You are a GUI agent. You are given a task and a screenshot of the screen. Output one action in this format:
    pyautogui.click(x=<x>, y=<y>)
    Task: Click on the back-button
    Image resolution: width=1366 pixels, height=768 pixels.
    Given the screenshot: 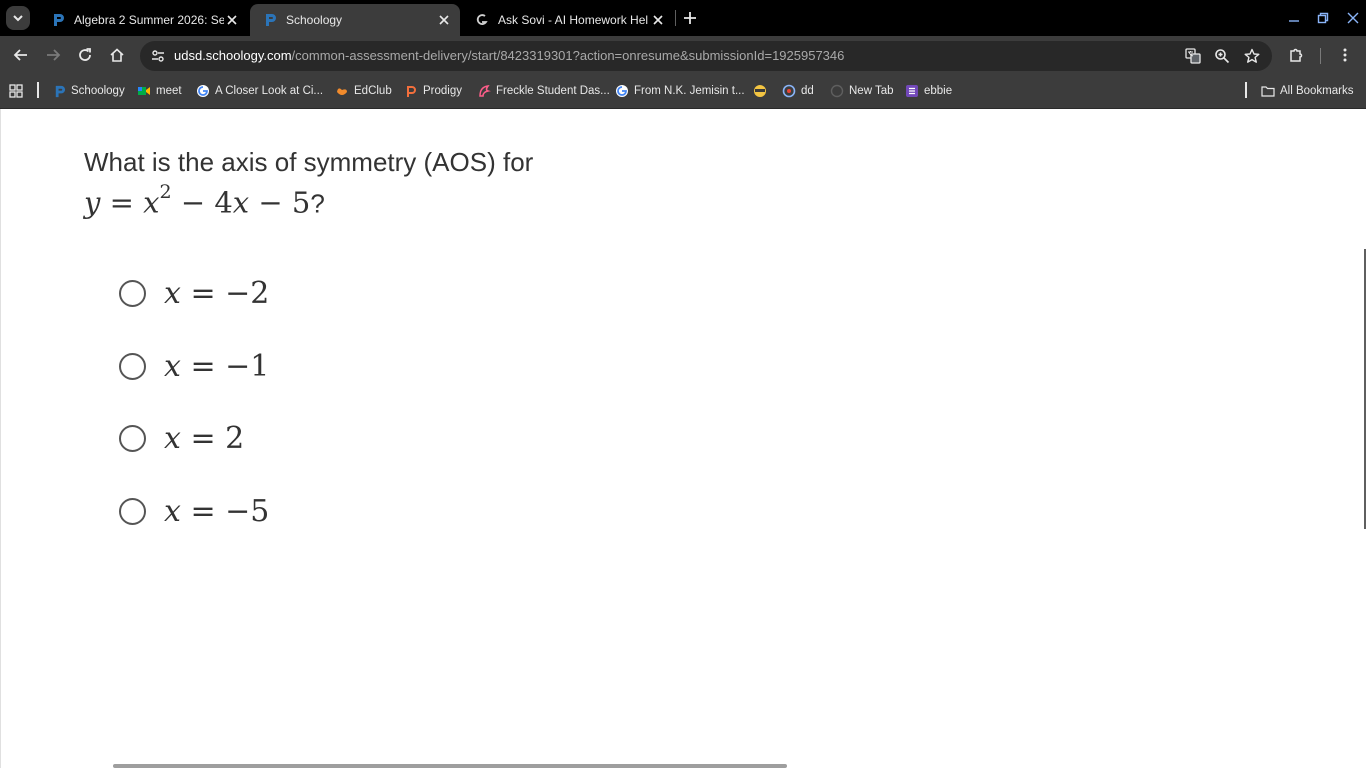 What is the action you would take?
    pyautogui.click(x=21, y=55)
    